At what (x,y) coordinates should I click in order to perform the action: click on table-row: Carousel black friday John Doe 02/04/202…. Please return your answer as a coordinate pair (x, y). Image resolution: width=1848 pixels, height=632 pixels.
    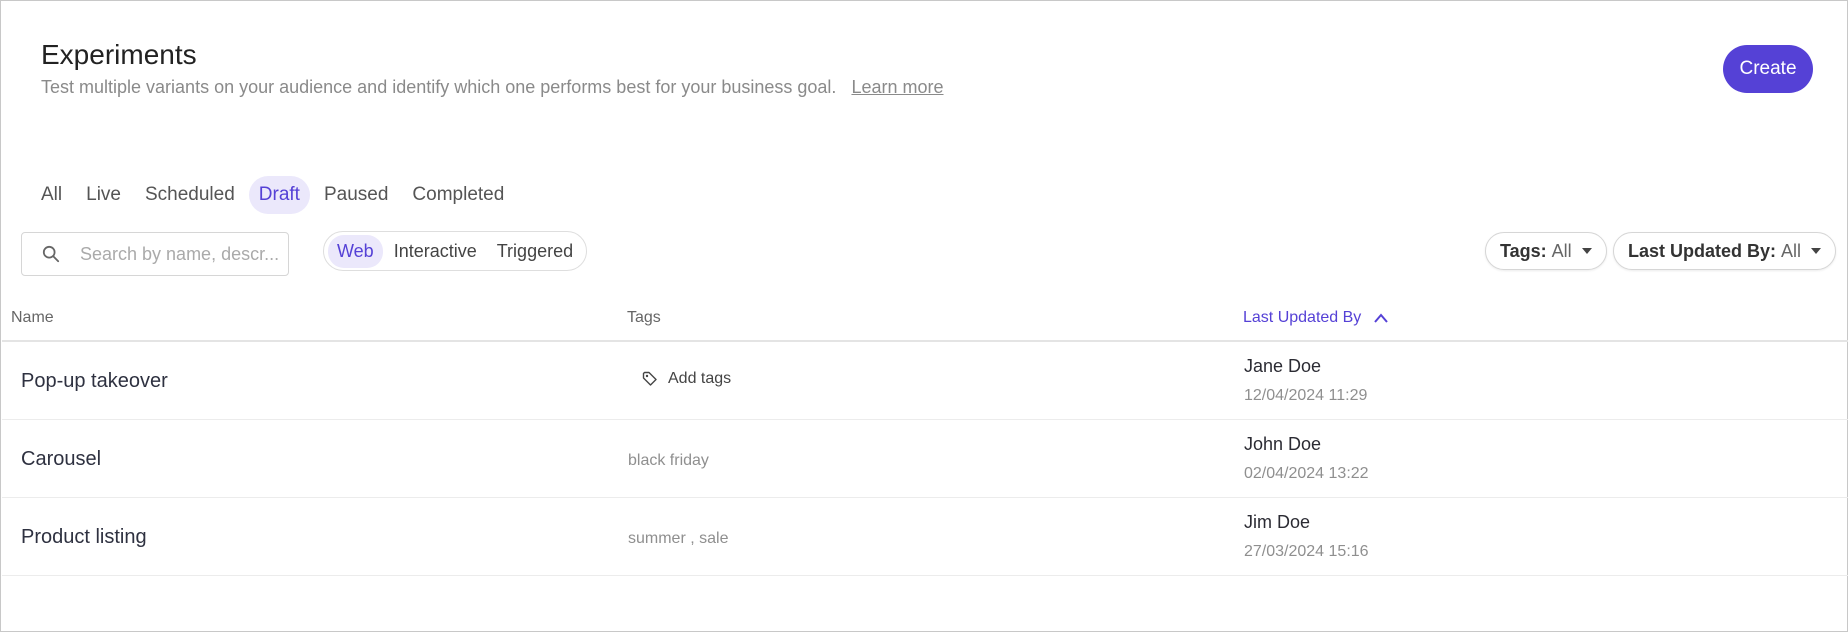
    Looking at the image, I should click on (925, 459).